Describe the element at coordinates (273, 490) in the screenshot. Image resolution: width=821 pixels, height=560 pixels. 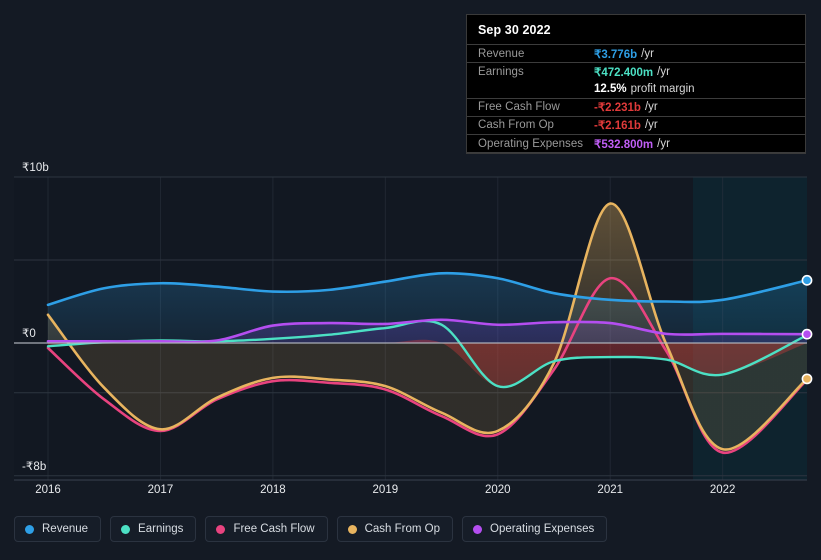
I see `x-axis-tick: 2018` at that location.